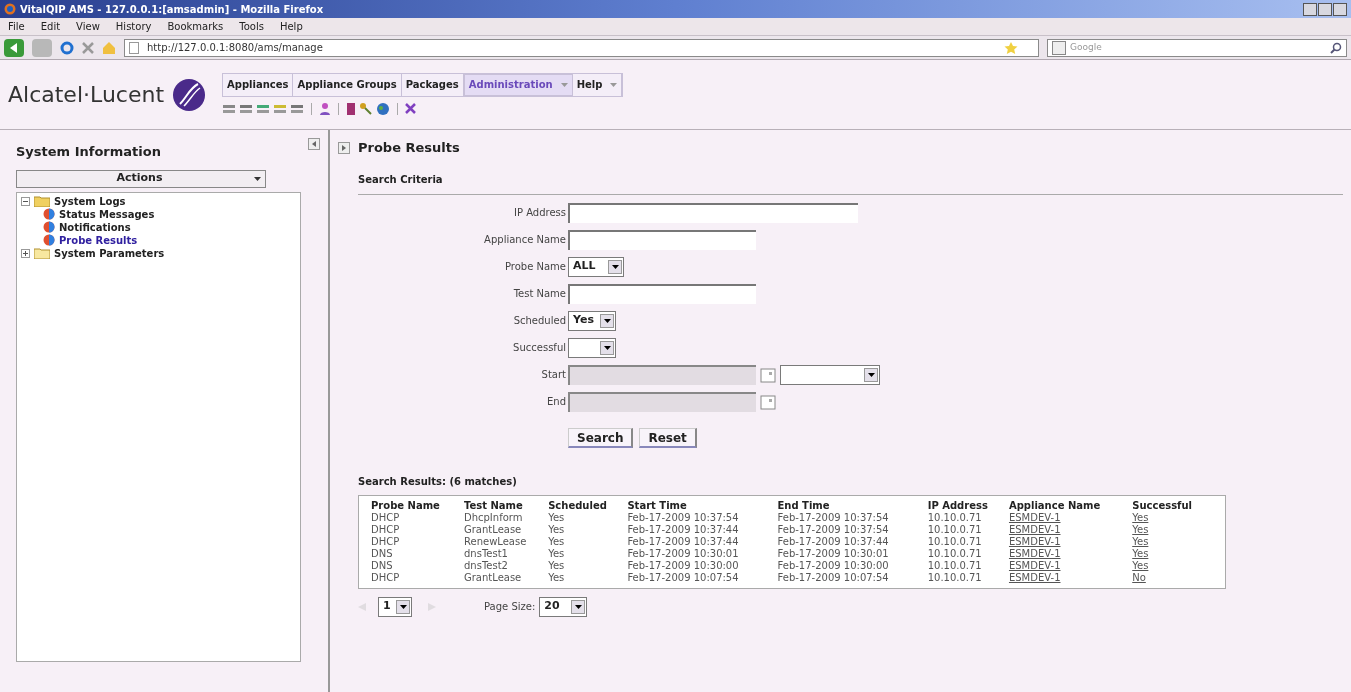 This screenshot has width=1351, height=692. Describe the element at coordinates (601, 437) in the screenshot. I see `search-button: Search` at that location.